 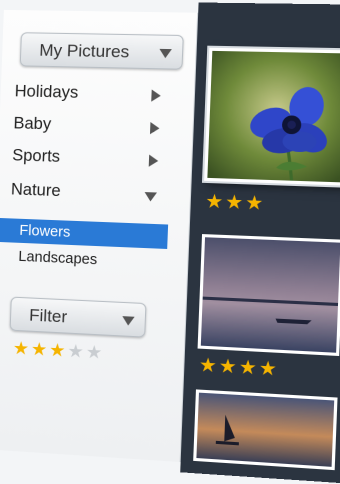 What do you see at coordinates (86, 192) in the screenshot?
I see `nav-item-nature: Nature` at bounding box center [86, 192].